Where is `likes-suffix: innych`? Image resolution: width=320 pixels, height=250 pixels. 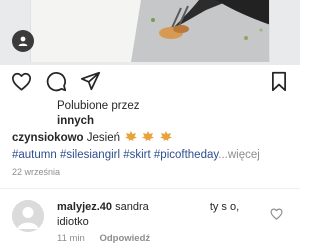 likes-suffix: innych is located at coordinates (76, 121).